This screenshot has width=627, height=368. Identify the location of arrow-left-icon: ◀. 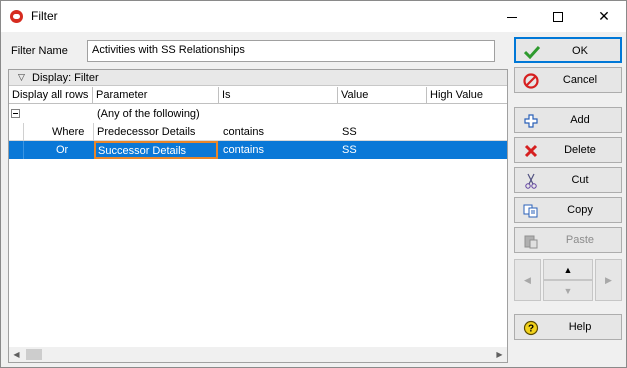
(527, 279).